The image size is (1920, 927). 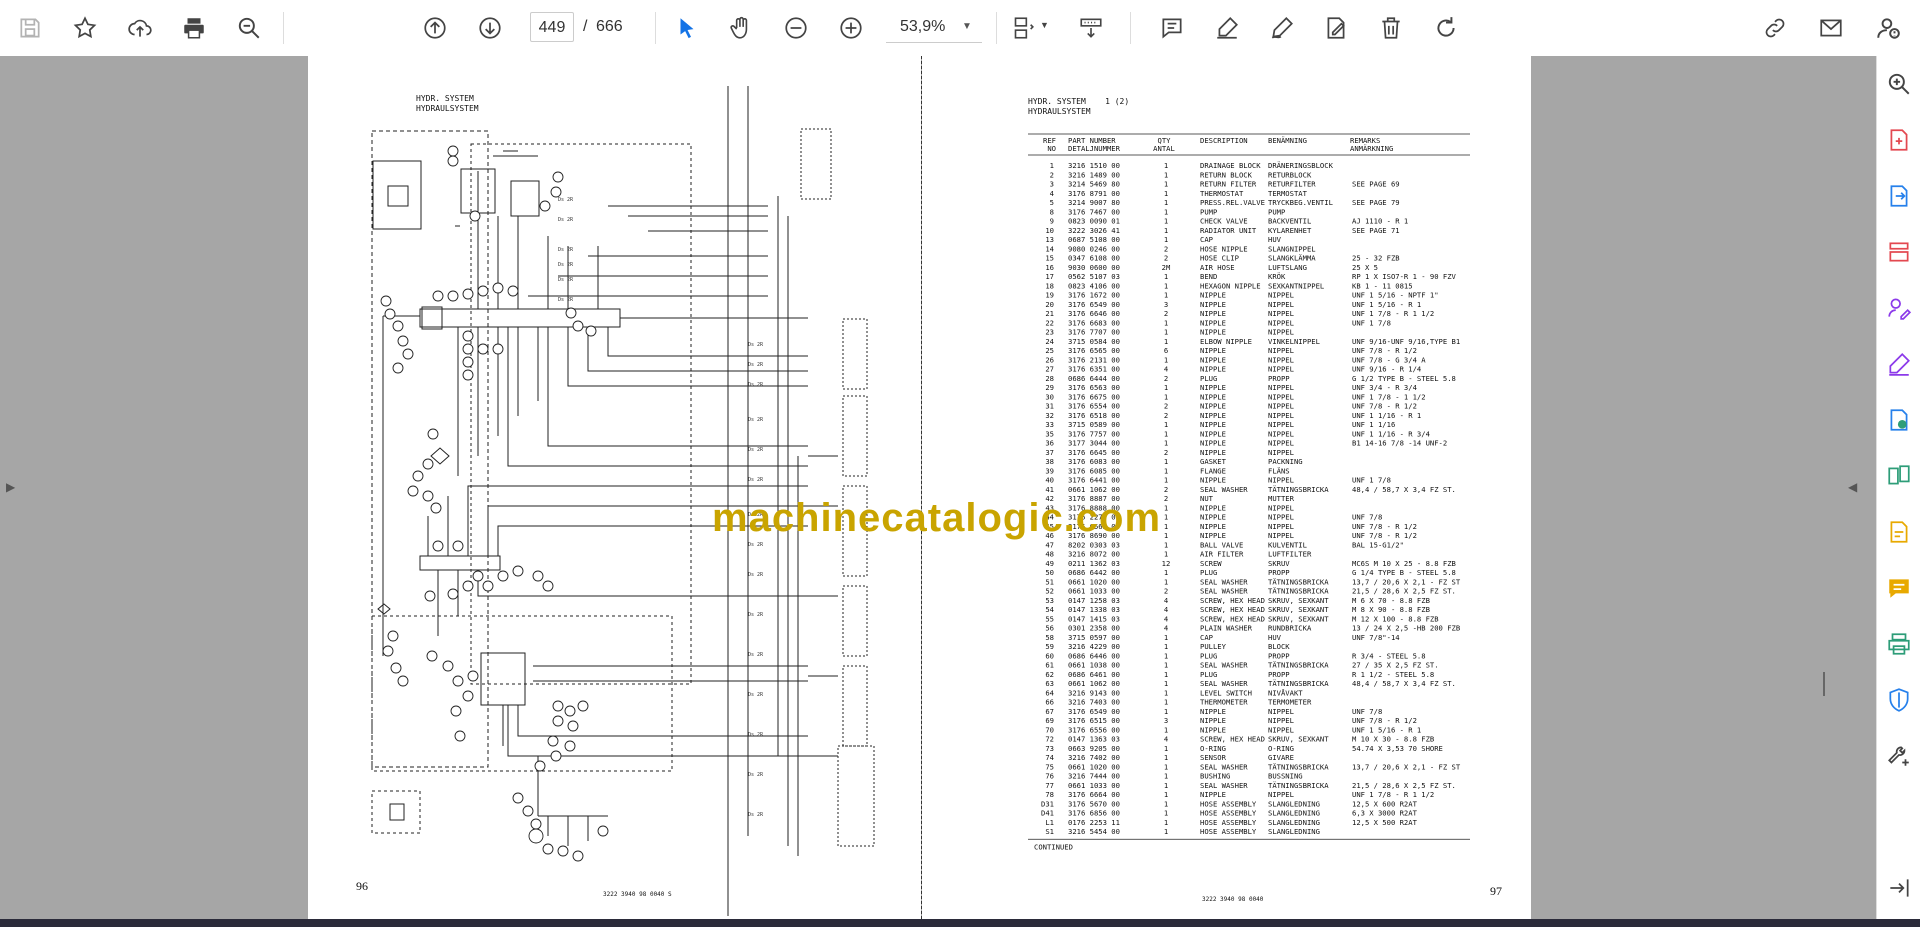 I want to click on table-cell-description: SCREW, so click(x=1211, y=563).